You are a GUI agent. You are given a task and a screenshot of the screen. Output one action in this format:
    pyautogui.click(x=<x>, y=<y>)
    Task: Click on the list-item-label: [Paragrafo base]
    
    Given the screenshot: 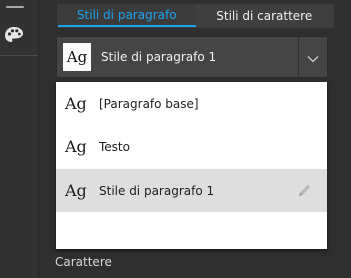 What is the action you would take?
    pyautogui.click(x=149, y=103)
    